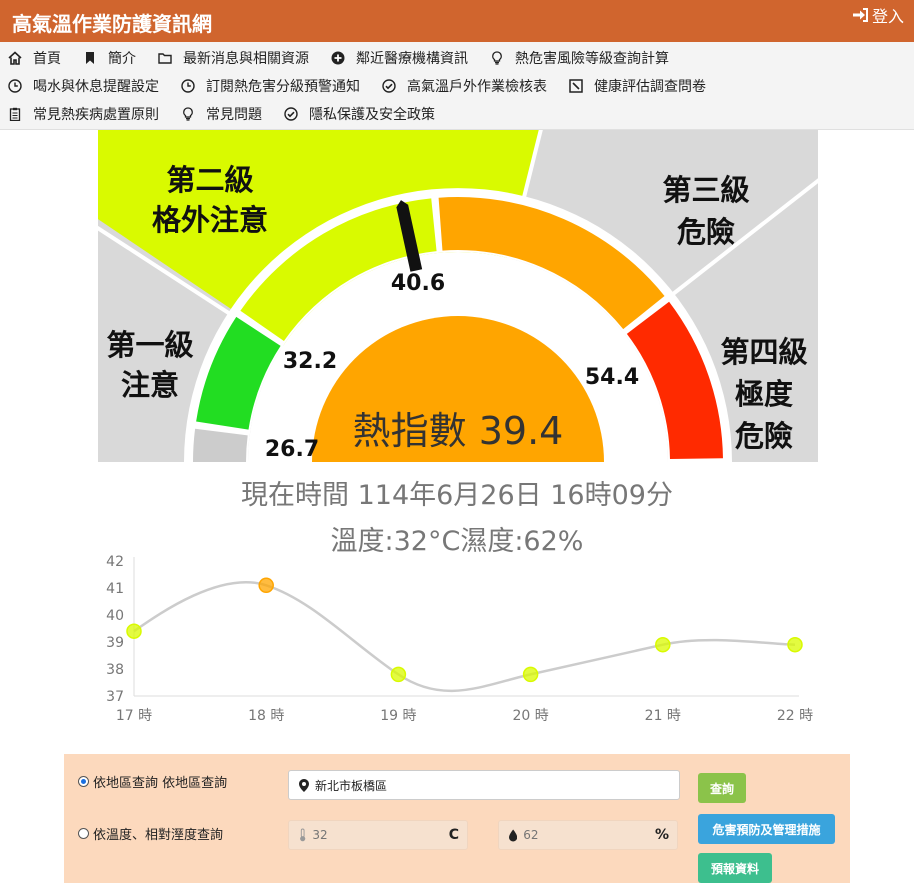 The image size is (914, 883). What do you see at coordinates (188, 86) in the screenshot?
I see `clock-icon` at bounding box center [188, 86].